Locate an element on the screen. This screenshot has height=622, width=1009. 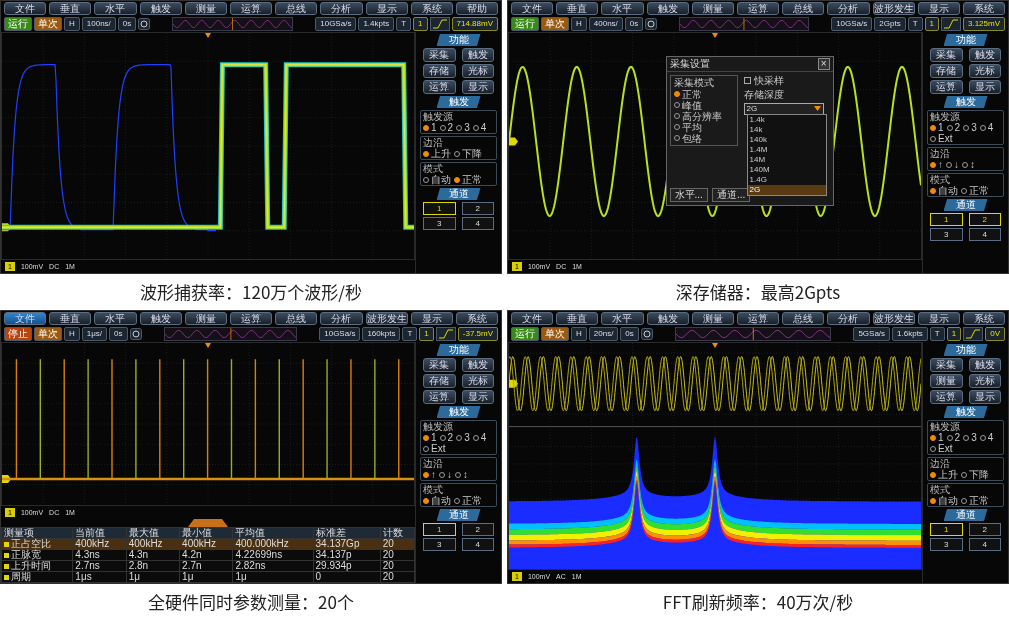
checkbox: 快采样 is located at coordinates (783, 80).